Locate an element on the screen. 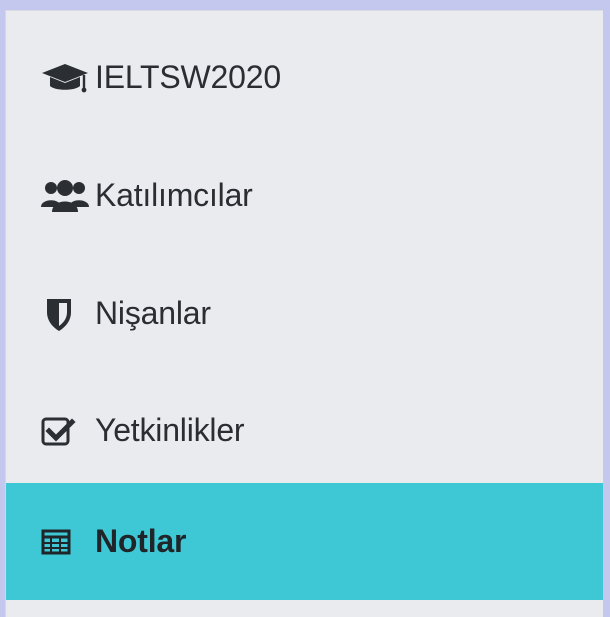 The height and width of the screenshot is (617, 610). shield-icon is located at coordinates (67, 314).